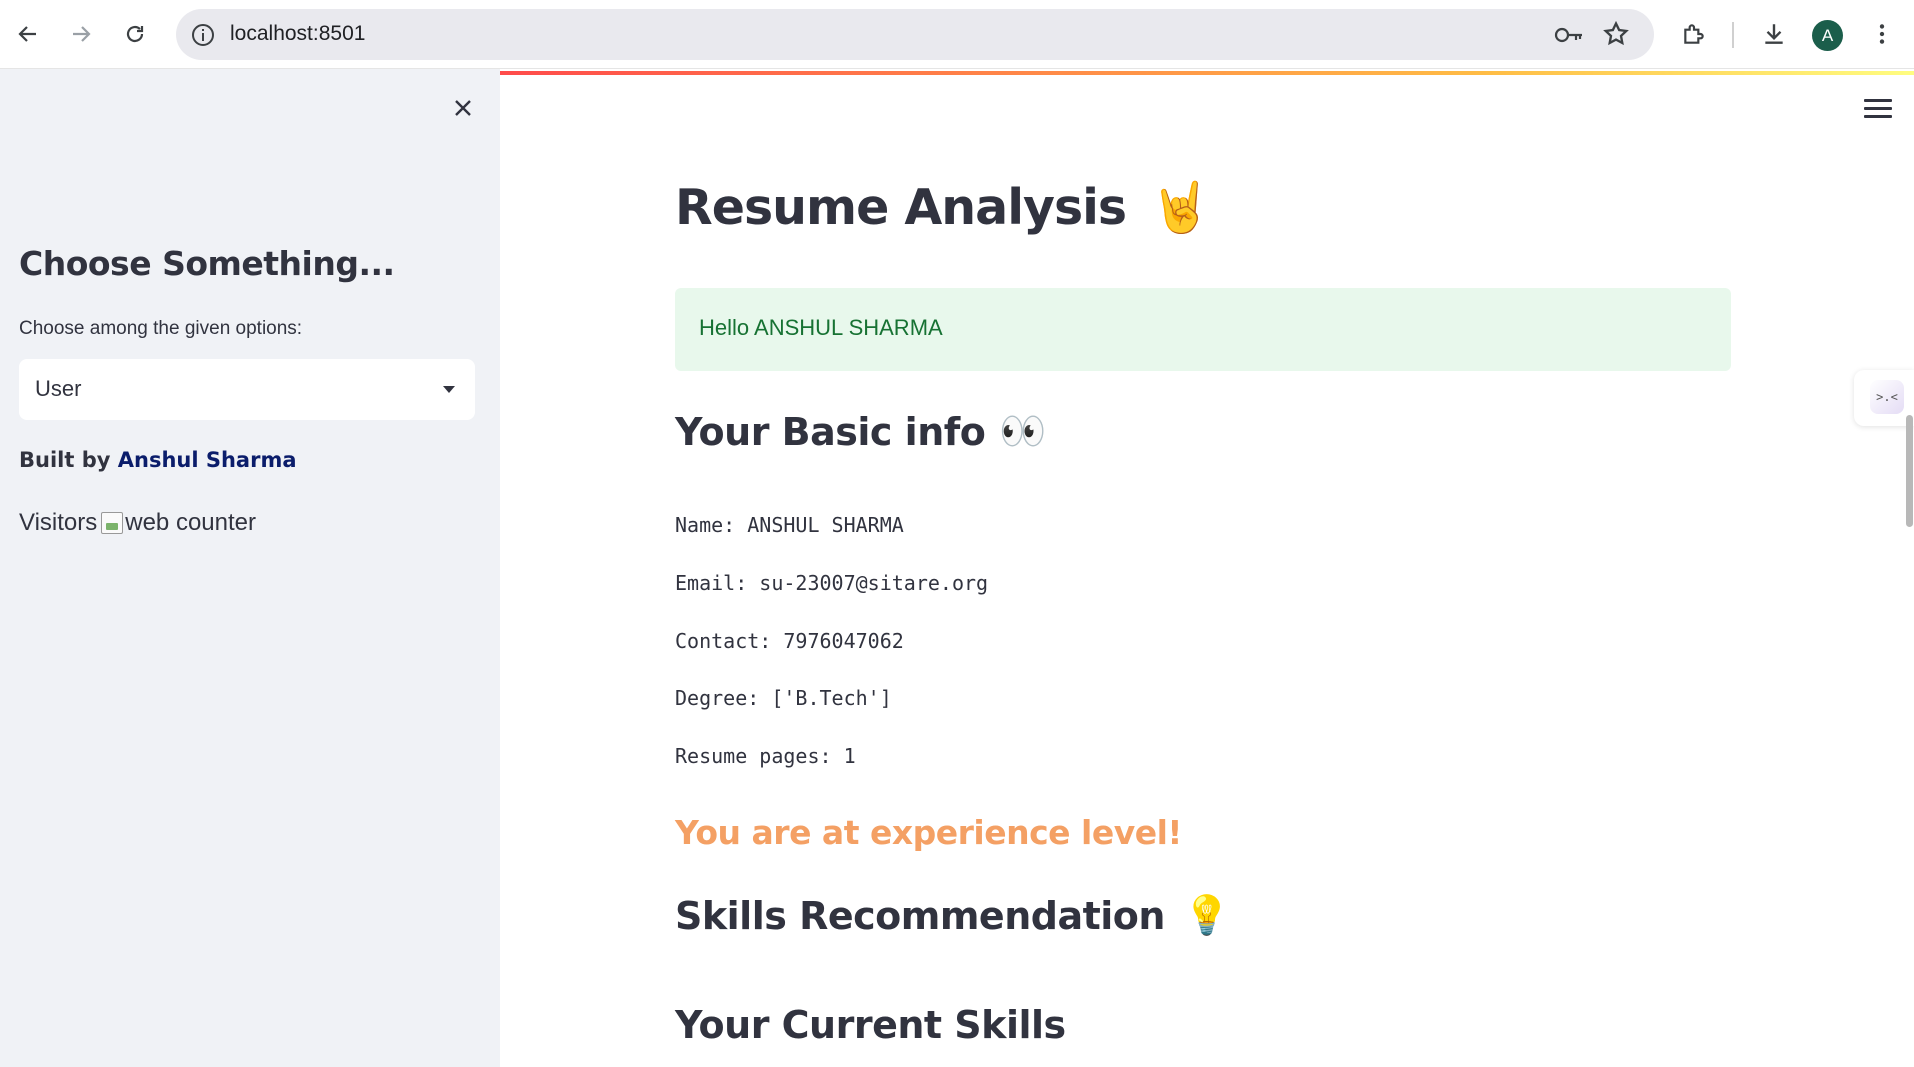  Describe the element at coordinates (821, 327) in the screenshot. I see `greeting-text: Hello ANSHUL SHARMA` at that location.